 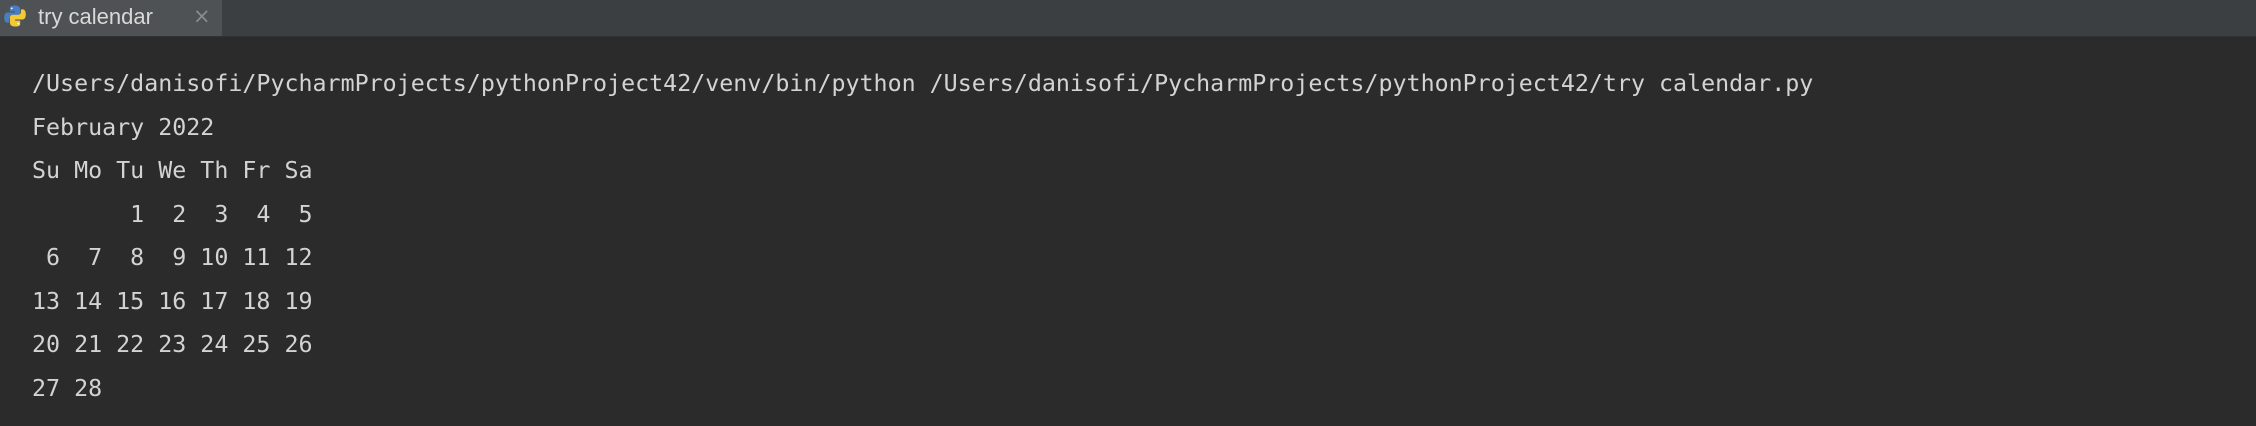 What do you see at coordinates (172, 344) in the screenshot?
I see `calendar-week-row: 20 21 22 23 24 25 26` at bounding box center [172, 344].